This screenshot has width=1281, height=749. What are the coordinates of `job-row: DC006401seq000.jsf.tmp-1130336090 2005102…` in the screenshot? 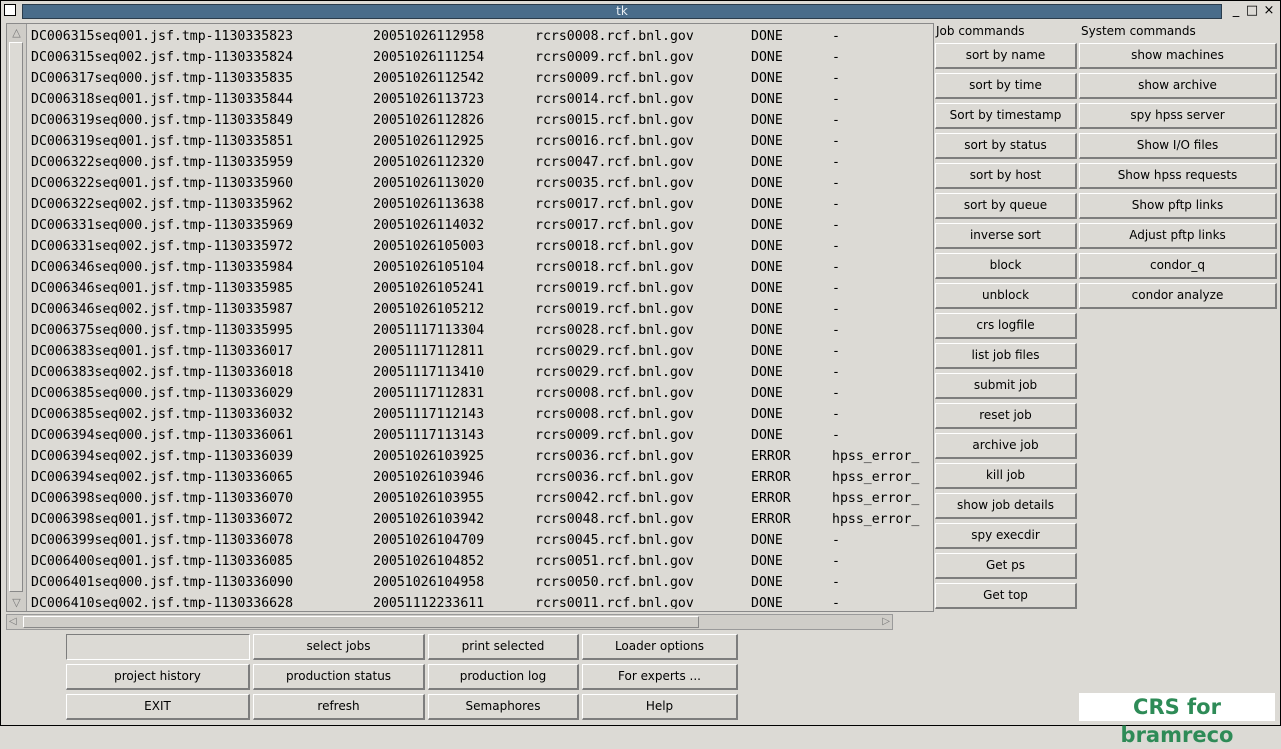 It's located at (480, 582).